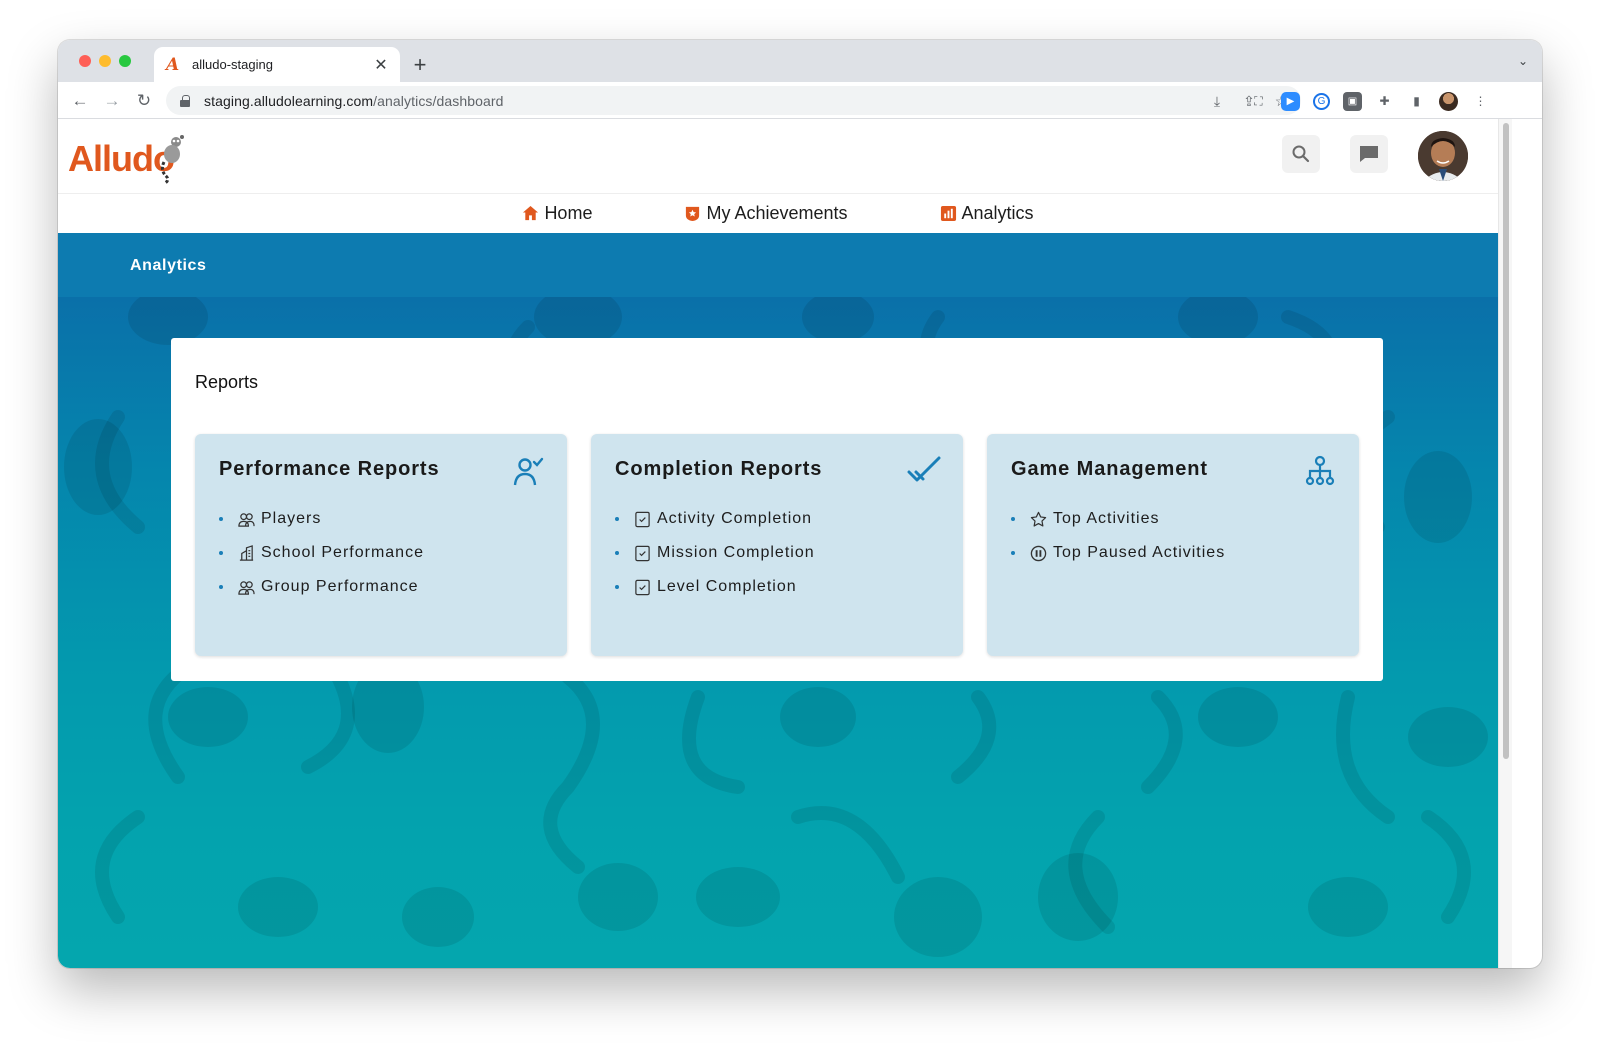  Describe the element at coordinates (1217, 101) in the screenshot. I see `install-icon: ⤓` at that location.